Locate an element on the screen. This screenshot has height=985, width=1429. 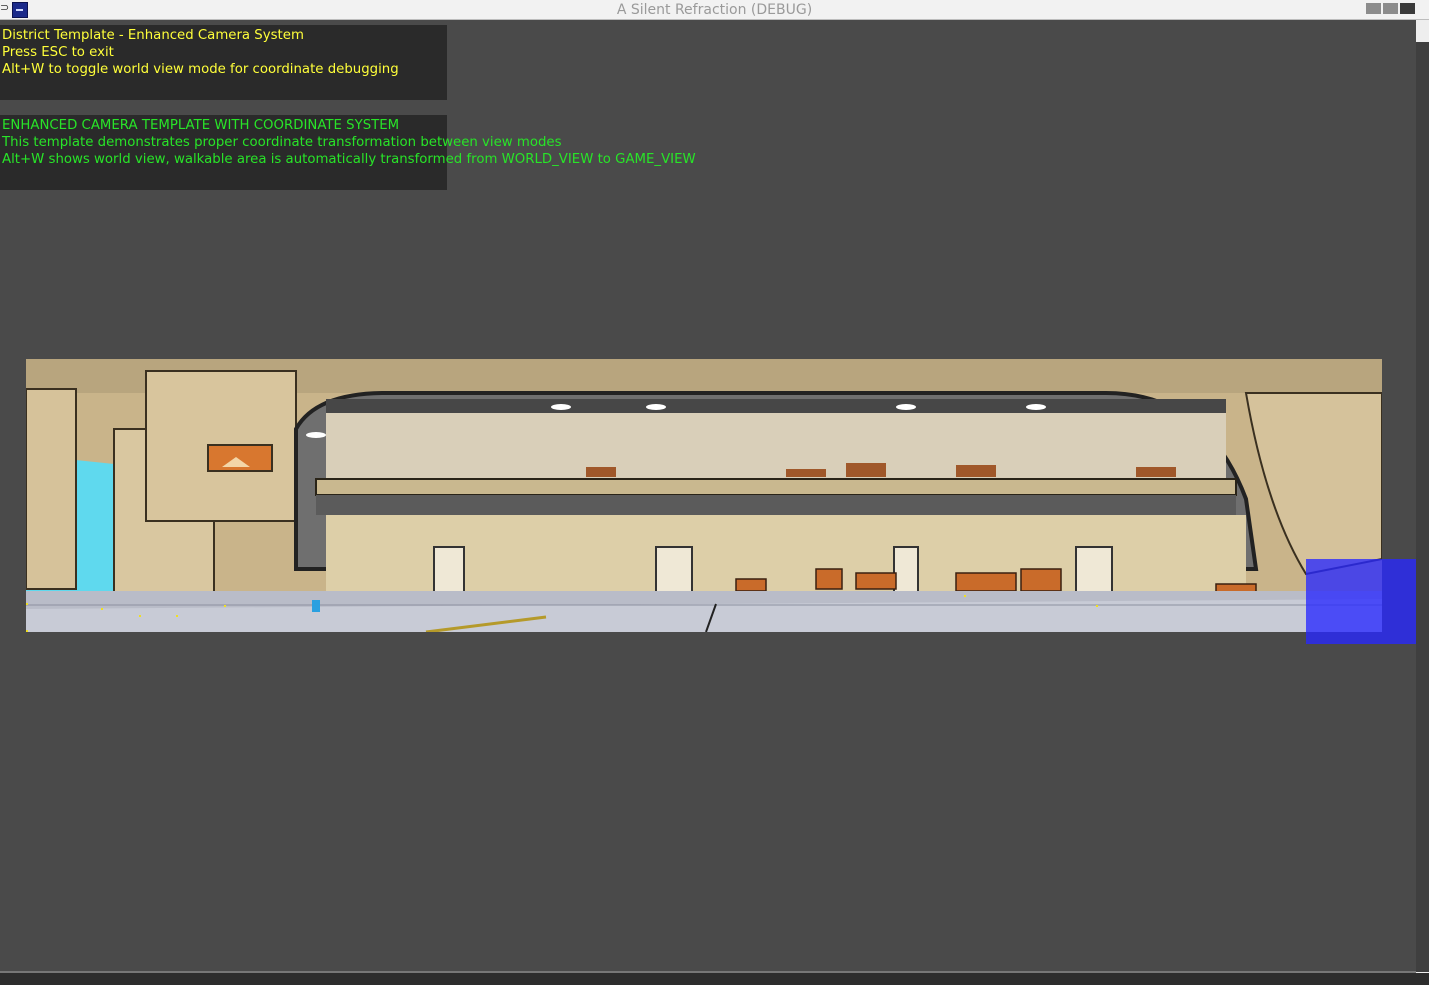
info-line: Press ESC to exit is located at coordinates (58, 52).